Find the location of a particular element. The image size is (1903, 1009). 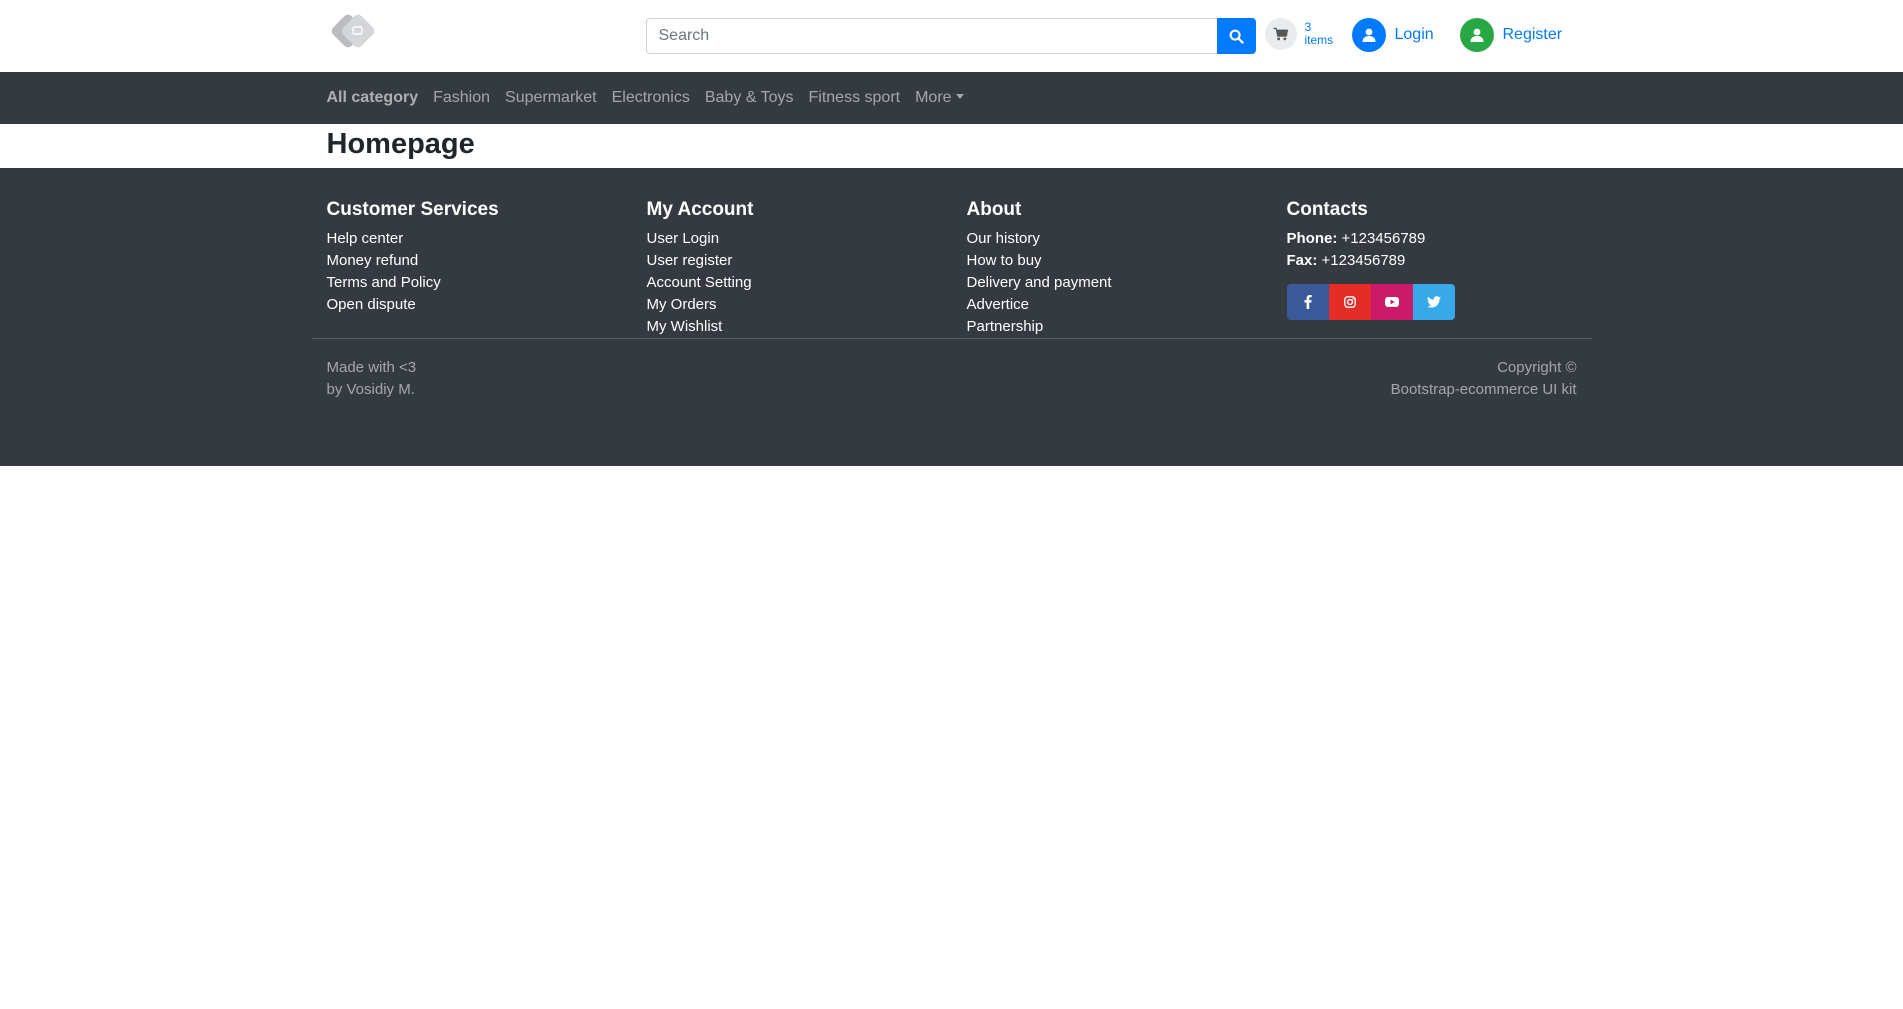

footer-link-my-wishlist: My Wishlist is located at coordinates (685, 326).